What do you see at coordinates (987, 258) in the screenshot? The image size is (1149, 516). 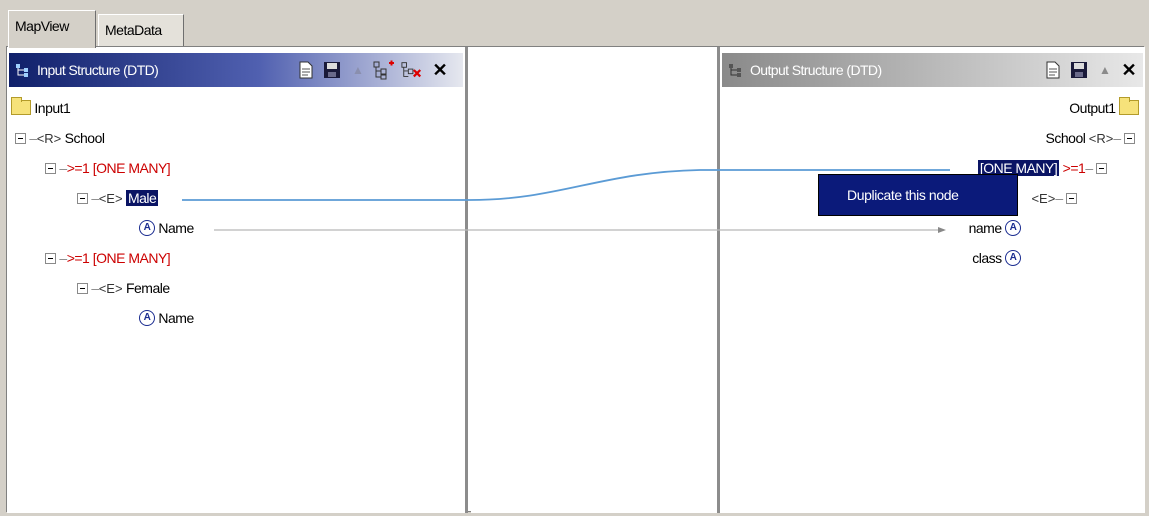 I see `node-label: class` at bounding box center [987, 258].